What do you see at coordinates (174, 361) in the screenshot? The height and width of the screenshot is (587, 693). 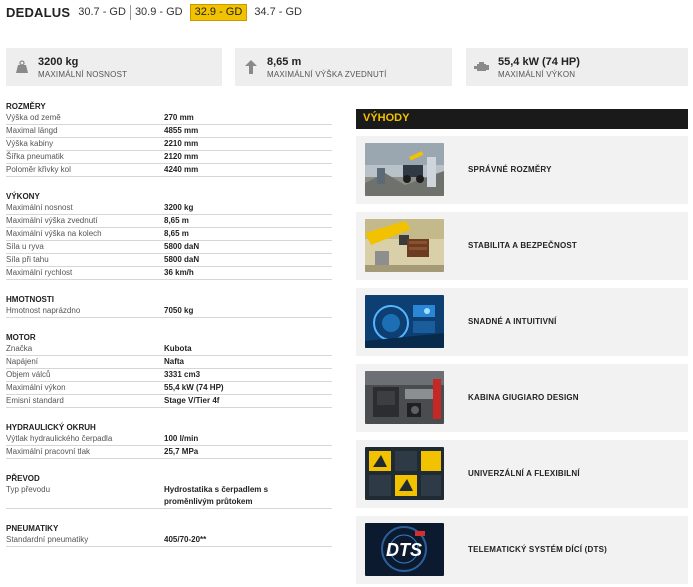 I see `spec-value: Nafta` at bounding box center [174, 361].